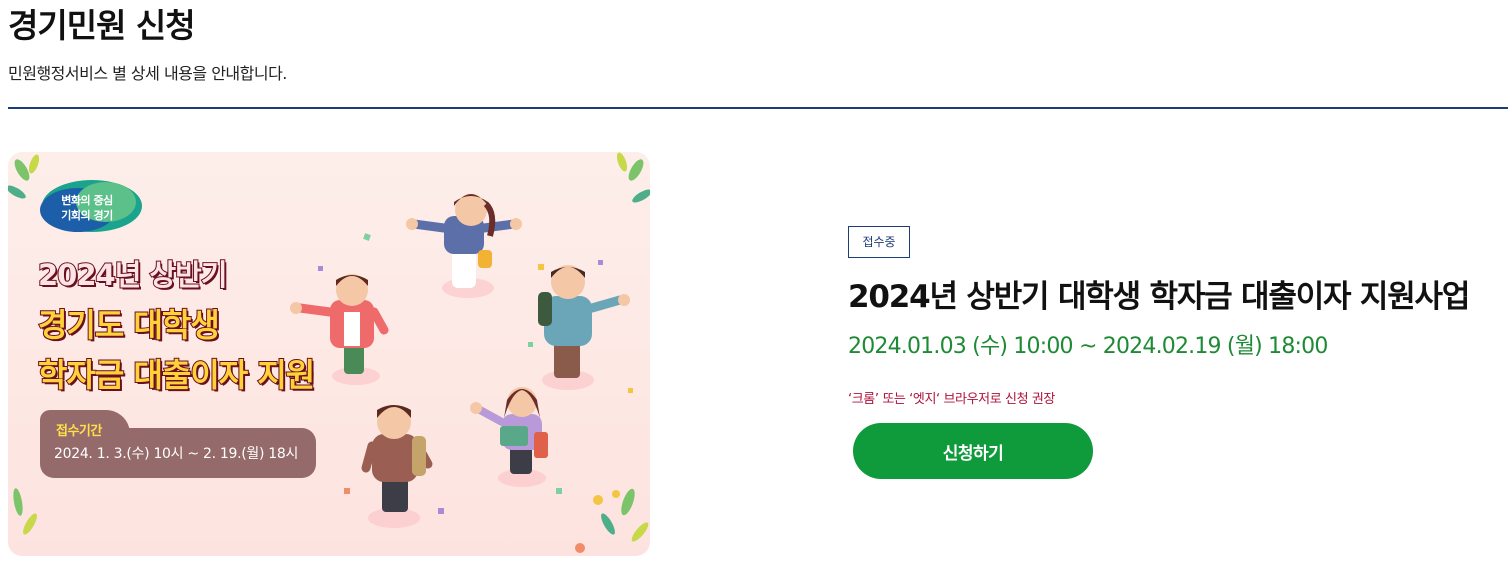  What do you see at coordinates (973, 451) in the screenshot?
I see `apply-button: 신청하기` at bounding box center [973, 451].